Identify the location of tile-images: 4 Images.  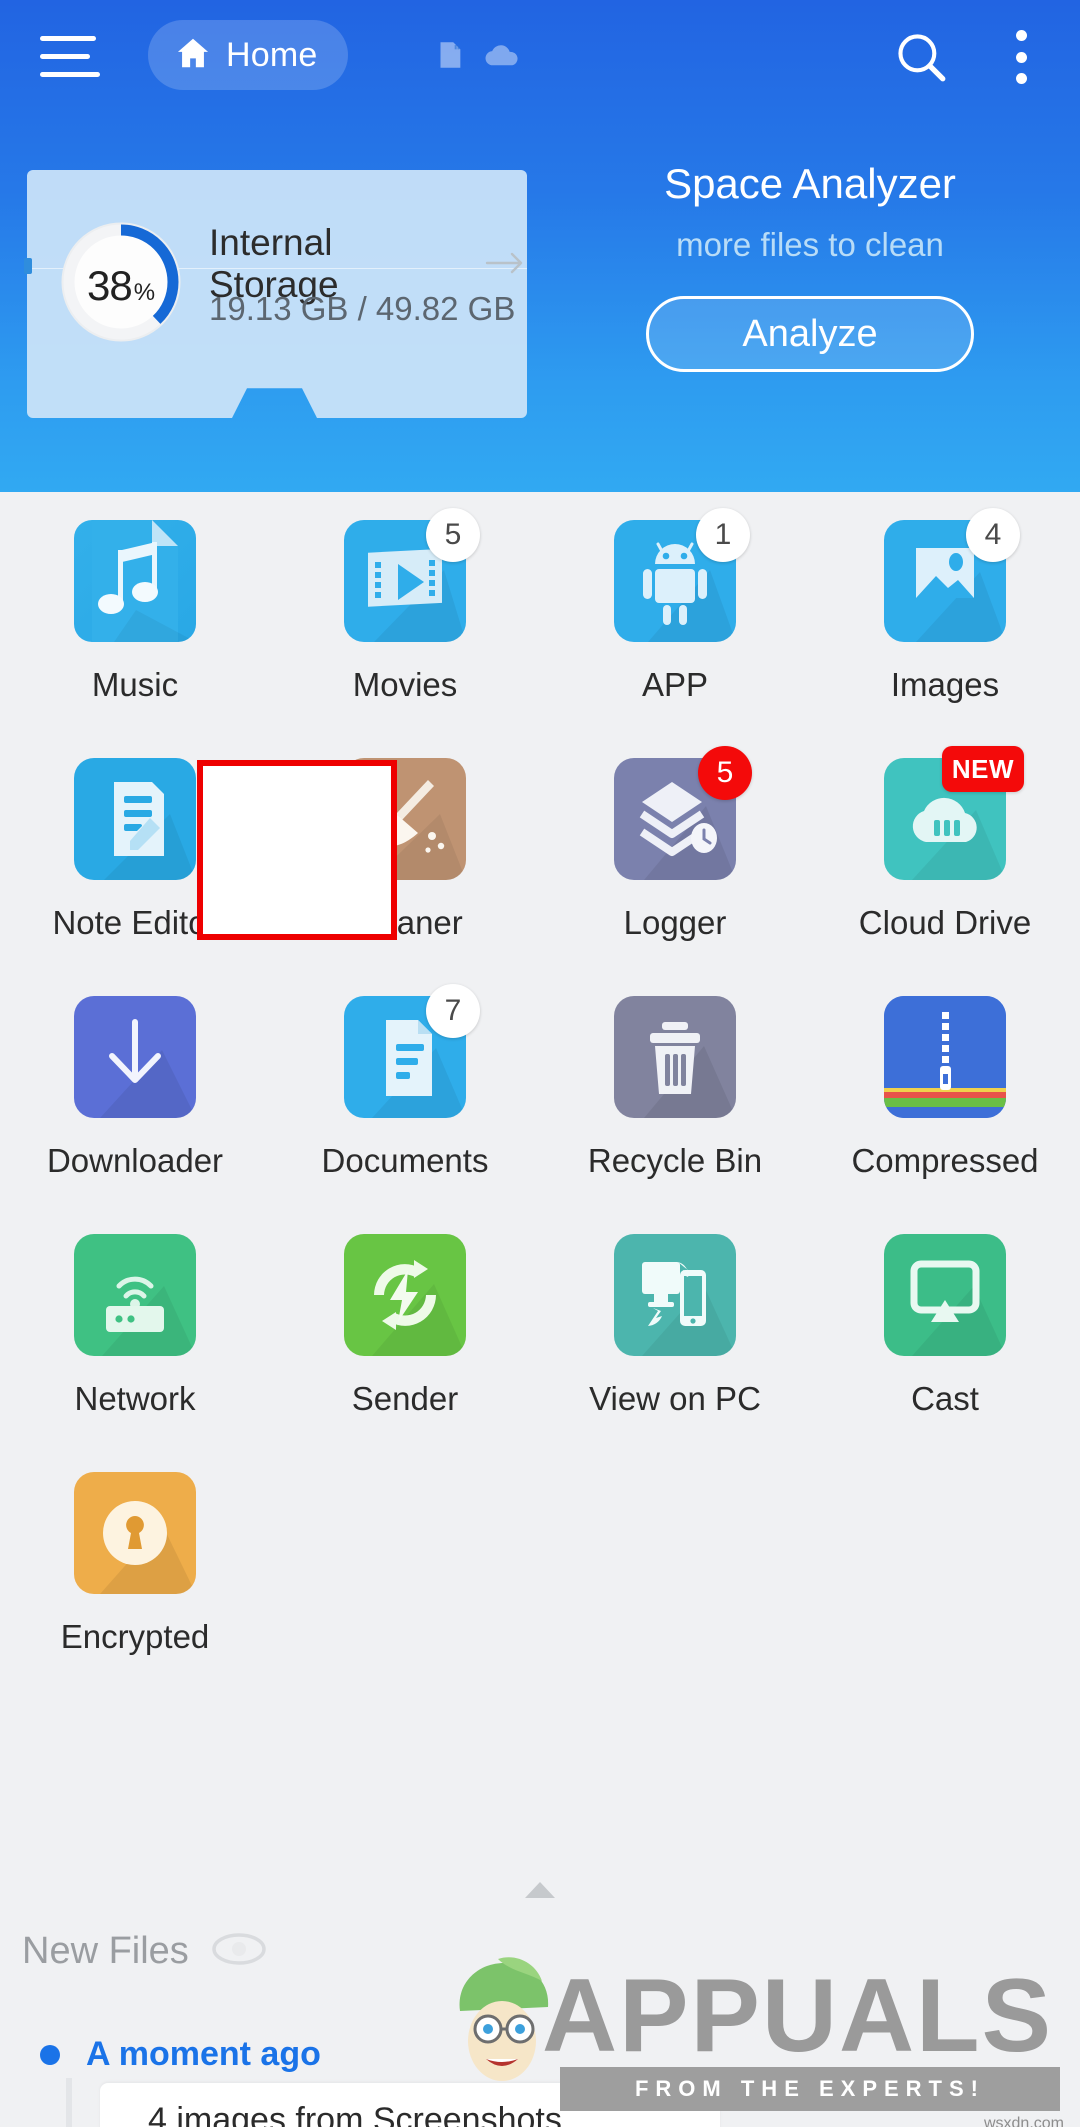
(945, 624).